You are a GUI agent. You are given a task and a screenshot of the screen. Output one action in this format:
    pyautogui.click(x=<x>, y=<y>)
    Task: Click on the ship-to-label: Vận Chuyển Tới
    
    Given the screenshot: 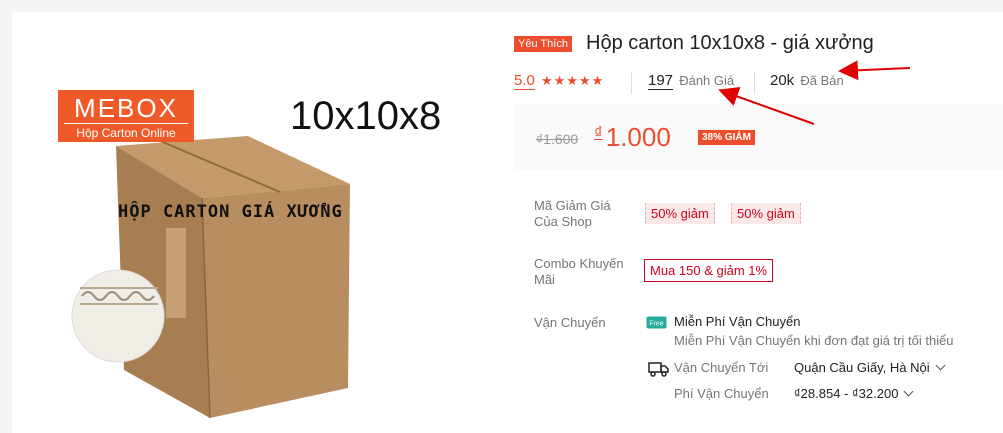 What is the action you would take?
    pyautogui.click(x=721, y=367)
    